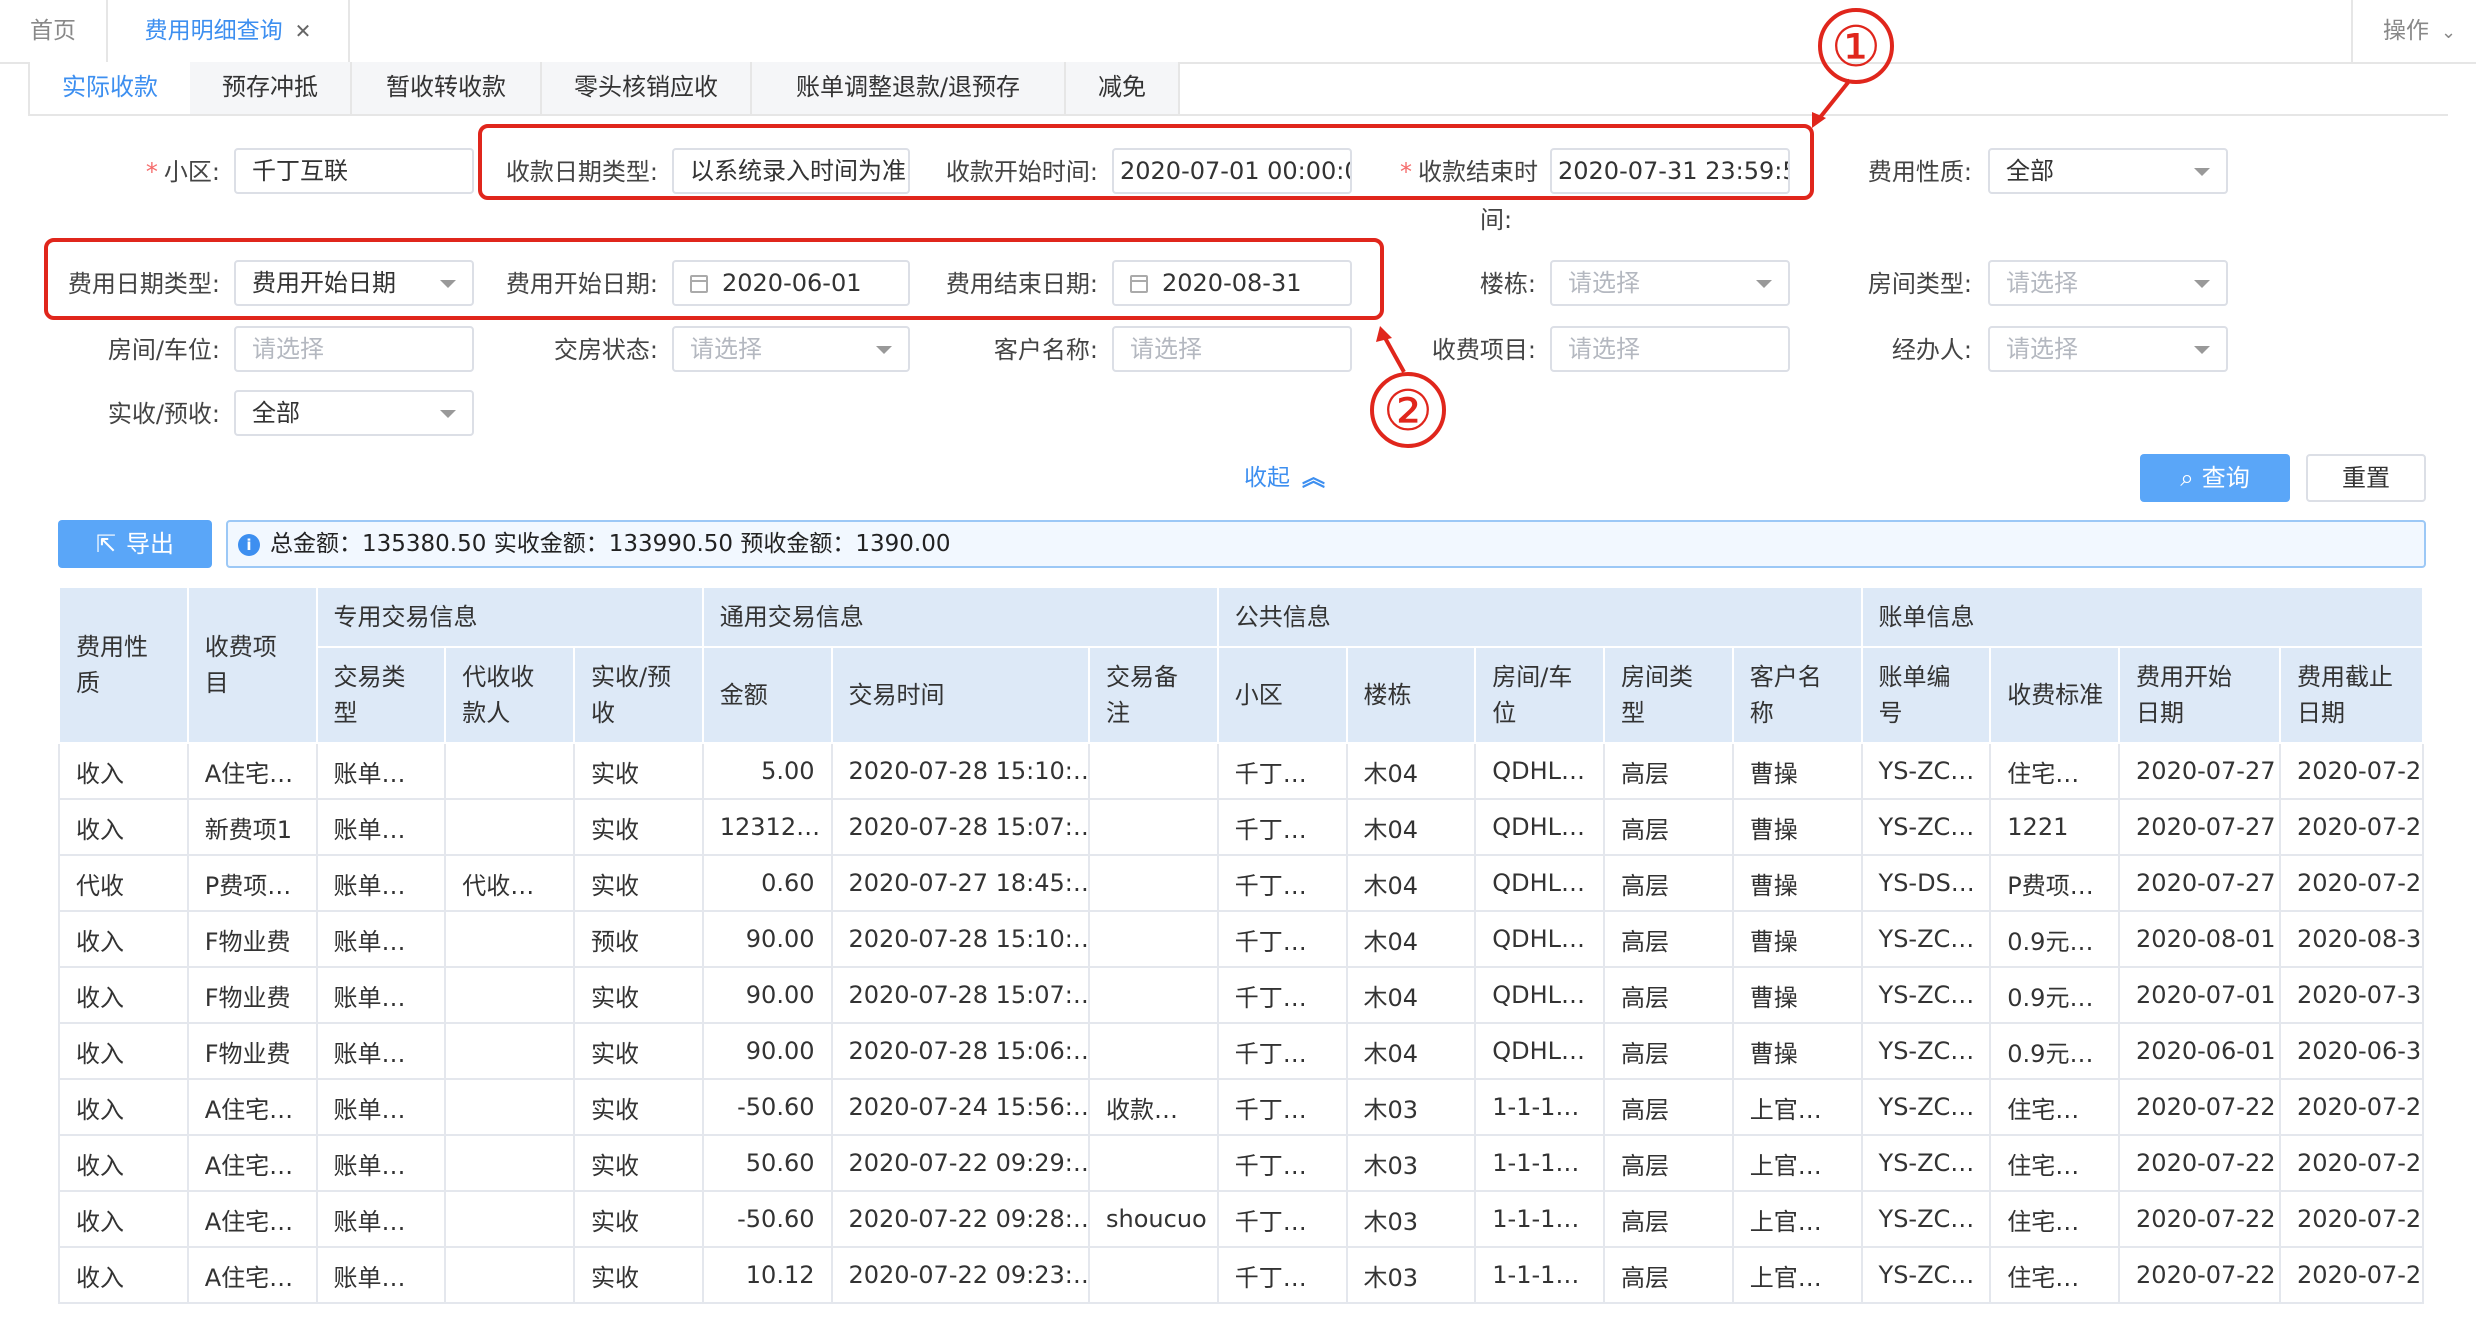 This screenshot has height=1332, width=2476. I want to click on table-cell: 木03, so click(1411, 1219).